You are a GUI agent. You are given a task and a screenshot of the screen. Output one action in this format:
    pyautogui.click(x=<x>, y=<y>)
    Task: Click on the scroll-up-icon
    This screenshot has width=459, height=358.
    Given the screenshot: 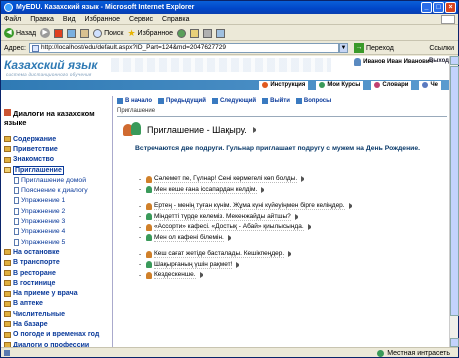 What is the action you would take?
    pyautogui.click(x=454, y=60)
    